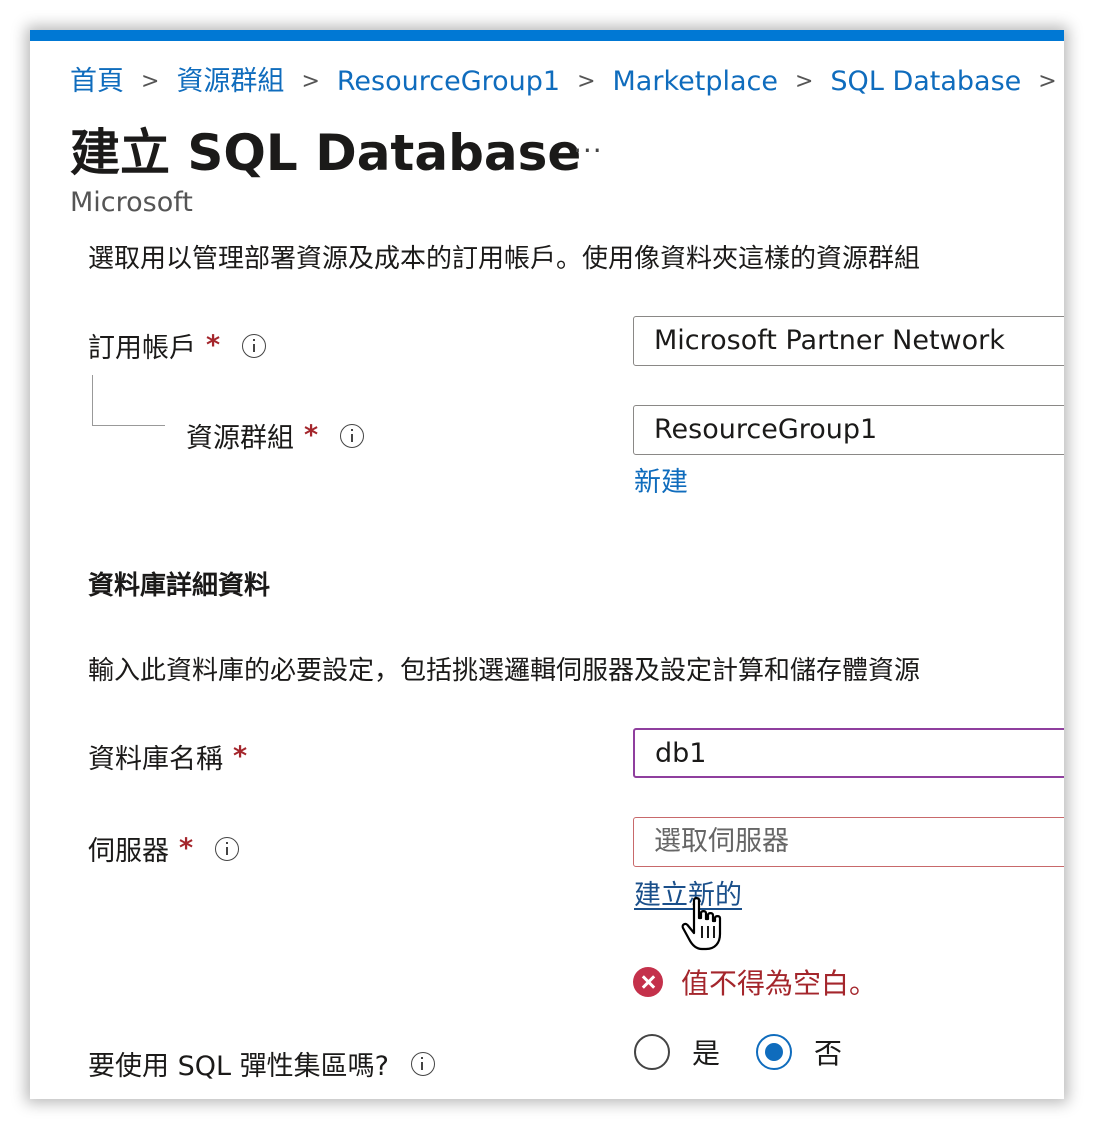 This screenshot has height=1129, width=1094. What do you see at coordinates (848, 842) in the screenshot?
I see `server-dropdown: 選取伺服器` at bounding box center [848, 842].